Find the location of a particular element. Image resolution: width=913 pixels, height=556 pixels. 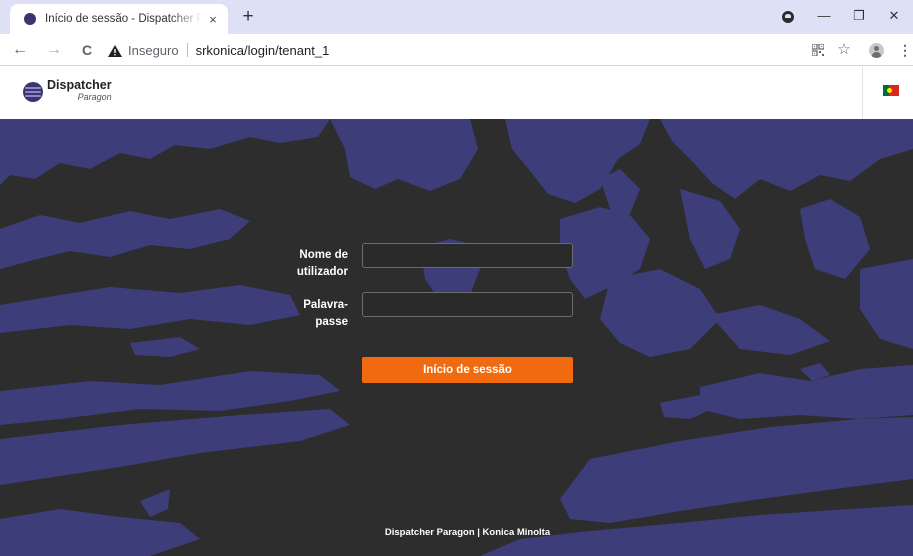

tab-close-button: × is located at coordinates (213, 19).